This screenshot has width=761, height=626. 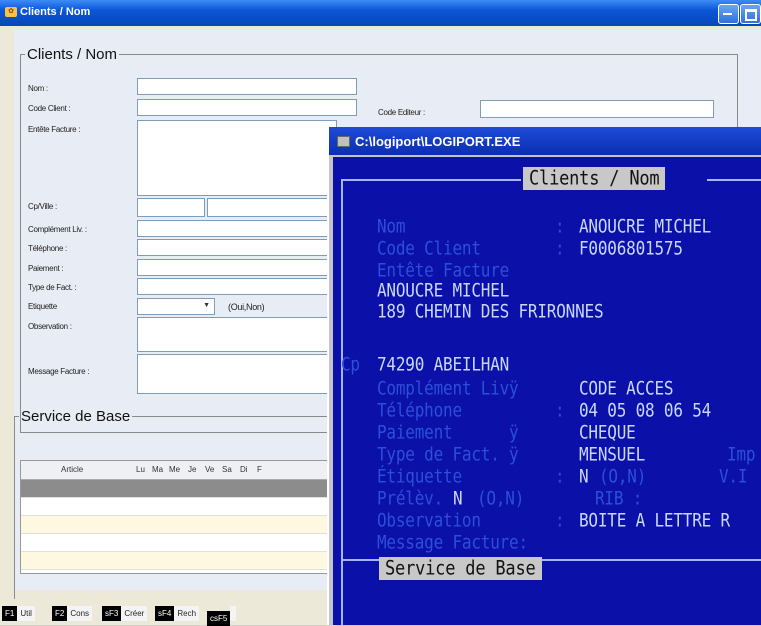 What do you see at coordinates (237, 267) in the screenshot?
I see `paiement-field` at bounding box center [237, 267].